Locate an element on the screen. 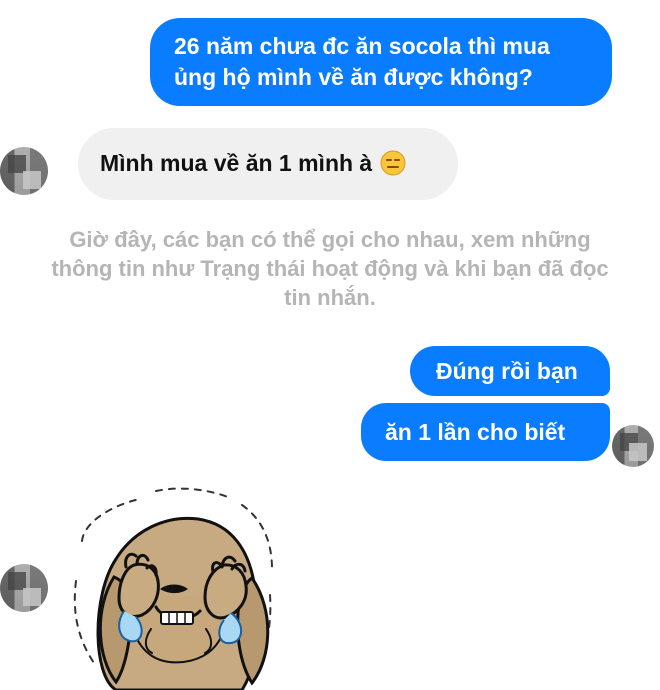  crying-puppy-sticker-art is located at coordinates (173, 588).